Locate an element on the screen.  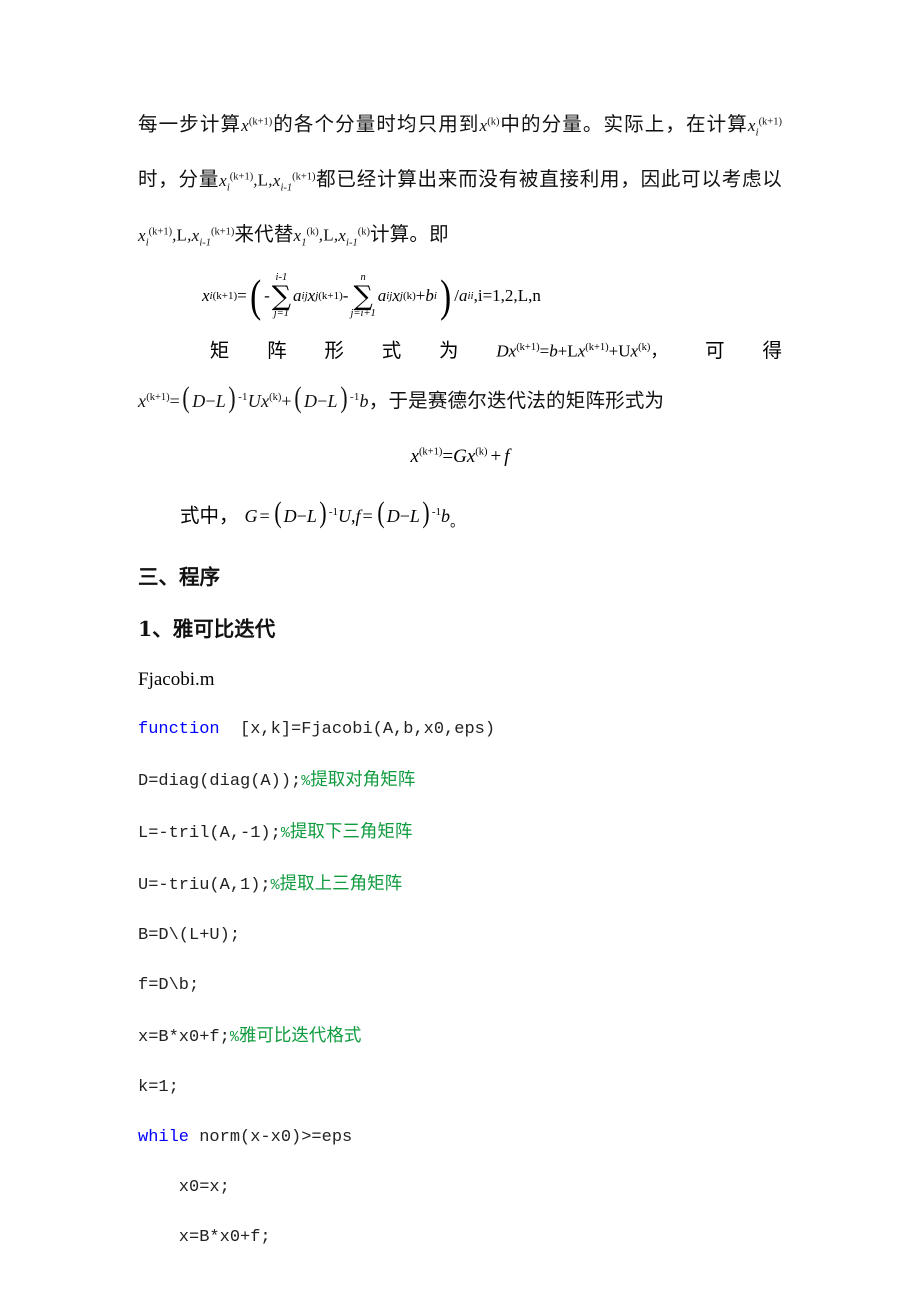
code-text: U=-triu(A,1); is located at coordinates (204, 885).